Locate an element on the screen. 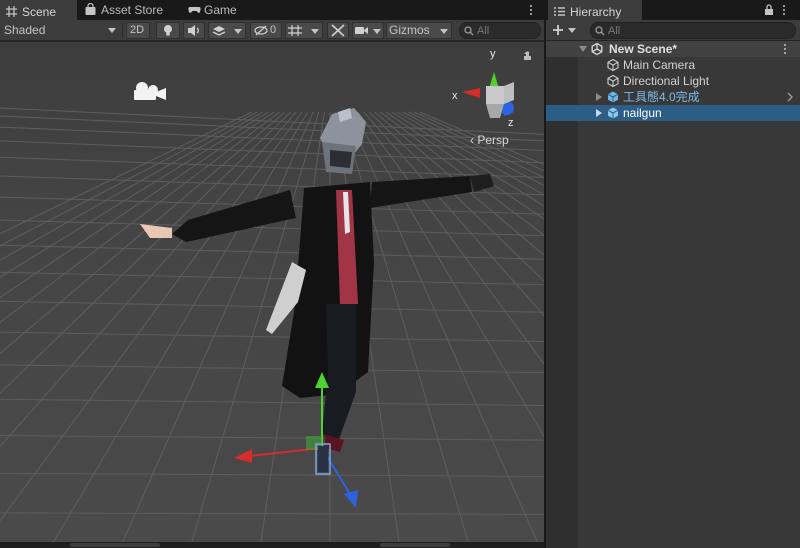  crossed-tools-icon is located at coordinates (338, 30).